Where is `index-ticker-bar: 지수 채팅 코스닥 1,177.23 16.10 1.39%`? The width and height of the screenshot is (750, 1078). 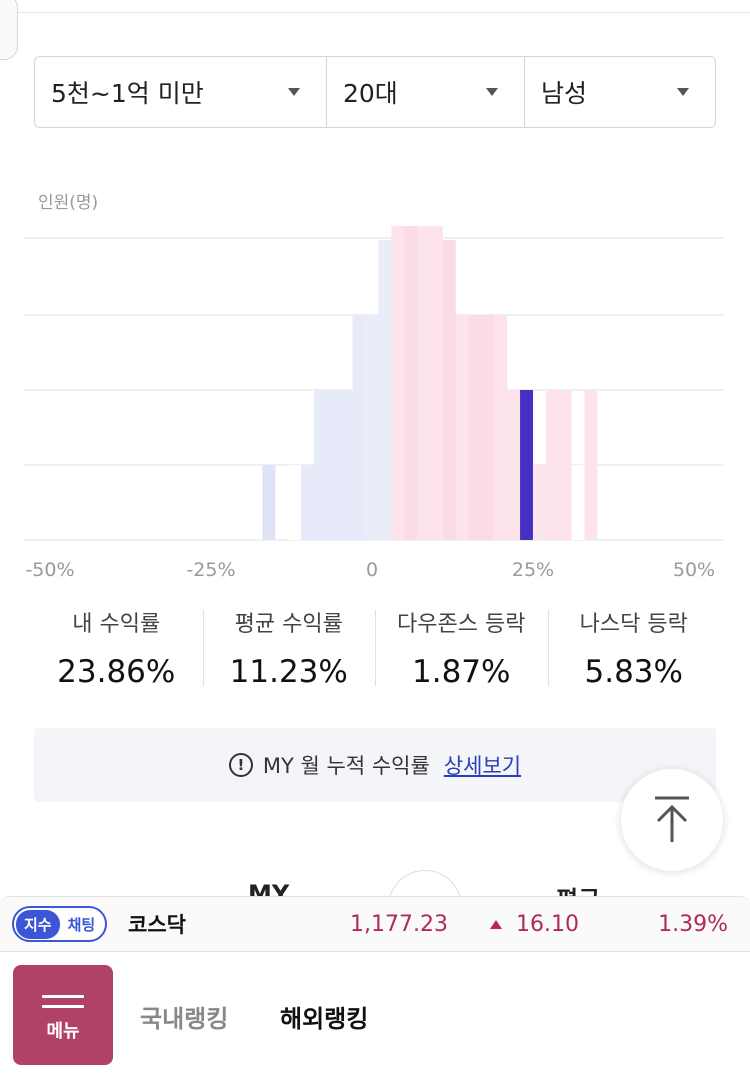 index-ticker-bar: 지수 채팅 코스닥 1,177.23 16.10 1.39% is located at coordinates (375, 924).